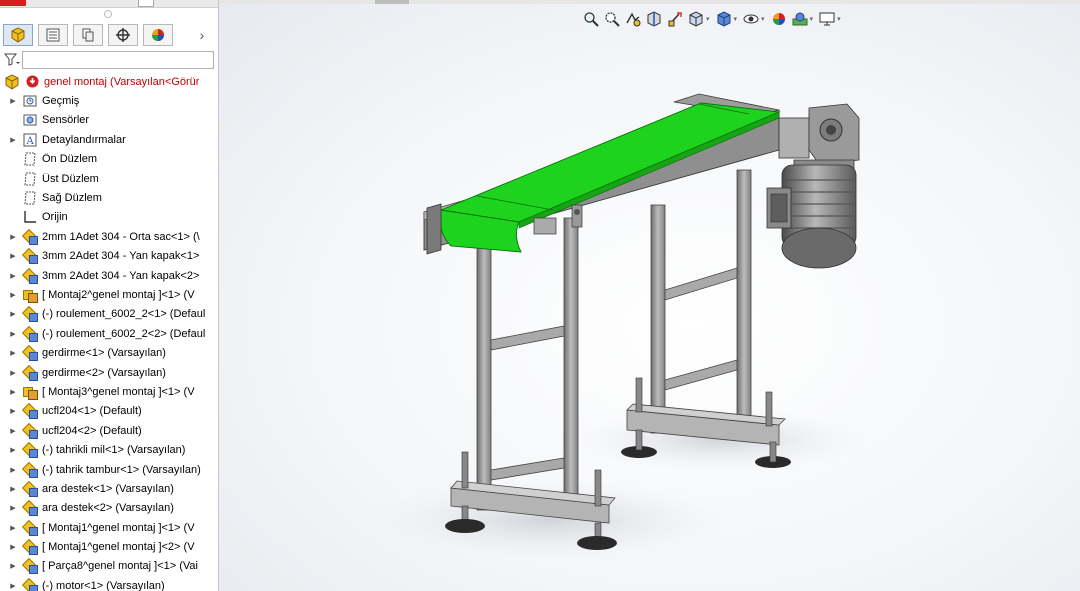 This screenshot has height=591, width=1080. What do you see at coordinates (104, 353) in the screenshot?
I see `tree-item-label: gerdirme<1> (Varsayılan)` at bounding box center [104, 353].